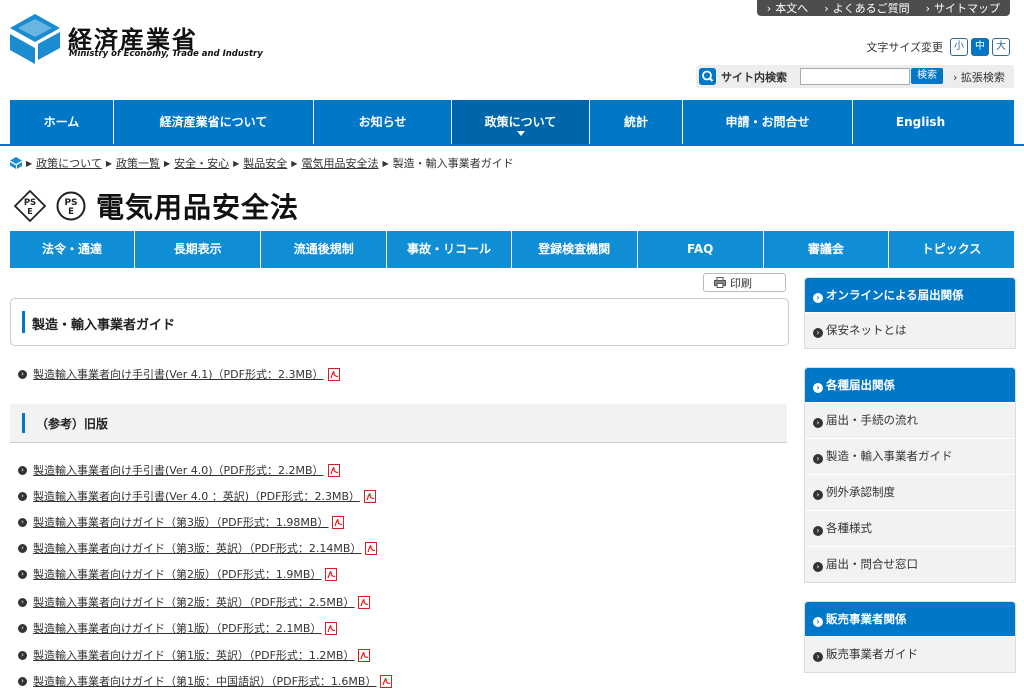 Image resolution: width=1024 pixels, height=690 pixels. I want to click on nav-english: English, so click(920, 122).